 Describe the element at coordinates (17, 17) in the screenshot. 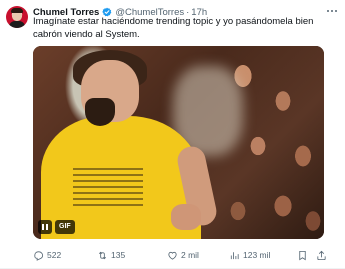

I see `avatar` at that location.